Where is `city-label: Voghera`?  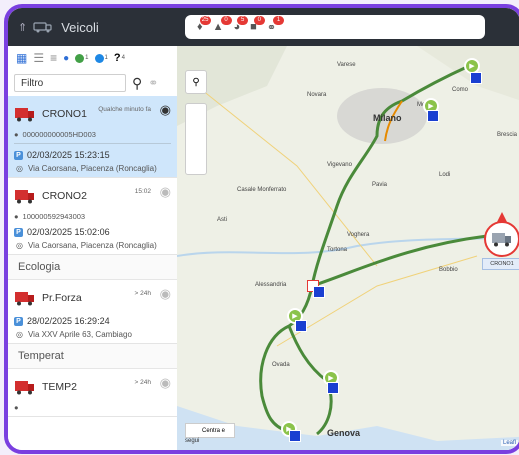
city-label: Voghera is located at coordinates (358, 235).